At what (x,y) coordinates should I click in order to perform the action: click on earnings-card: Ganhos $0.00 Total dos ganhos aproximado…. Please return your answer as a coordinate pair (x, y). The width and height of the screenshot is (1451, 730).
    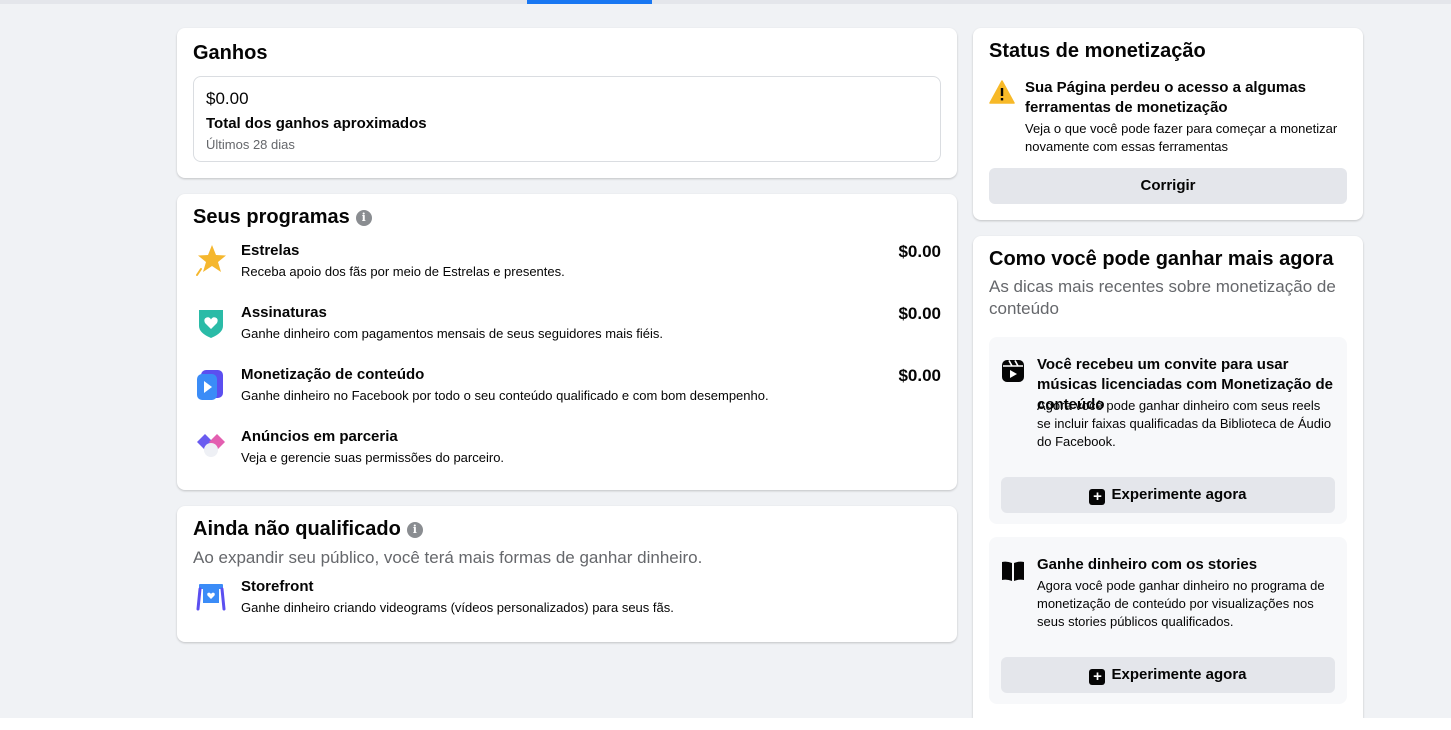
    Looking at the image, I should click on (567, 103).